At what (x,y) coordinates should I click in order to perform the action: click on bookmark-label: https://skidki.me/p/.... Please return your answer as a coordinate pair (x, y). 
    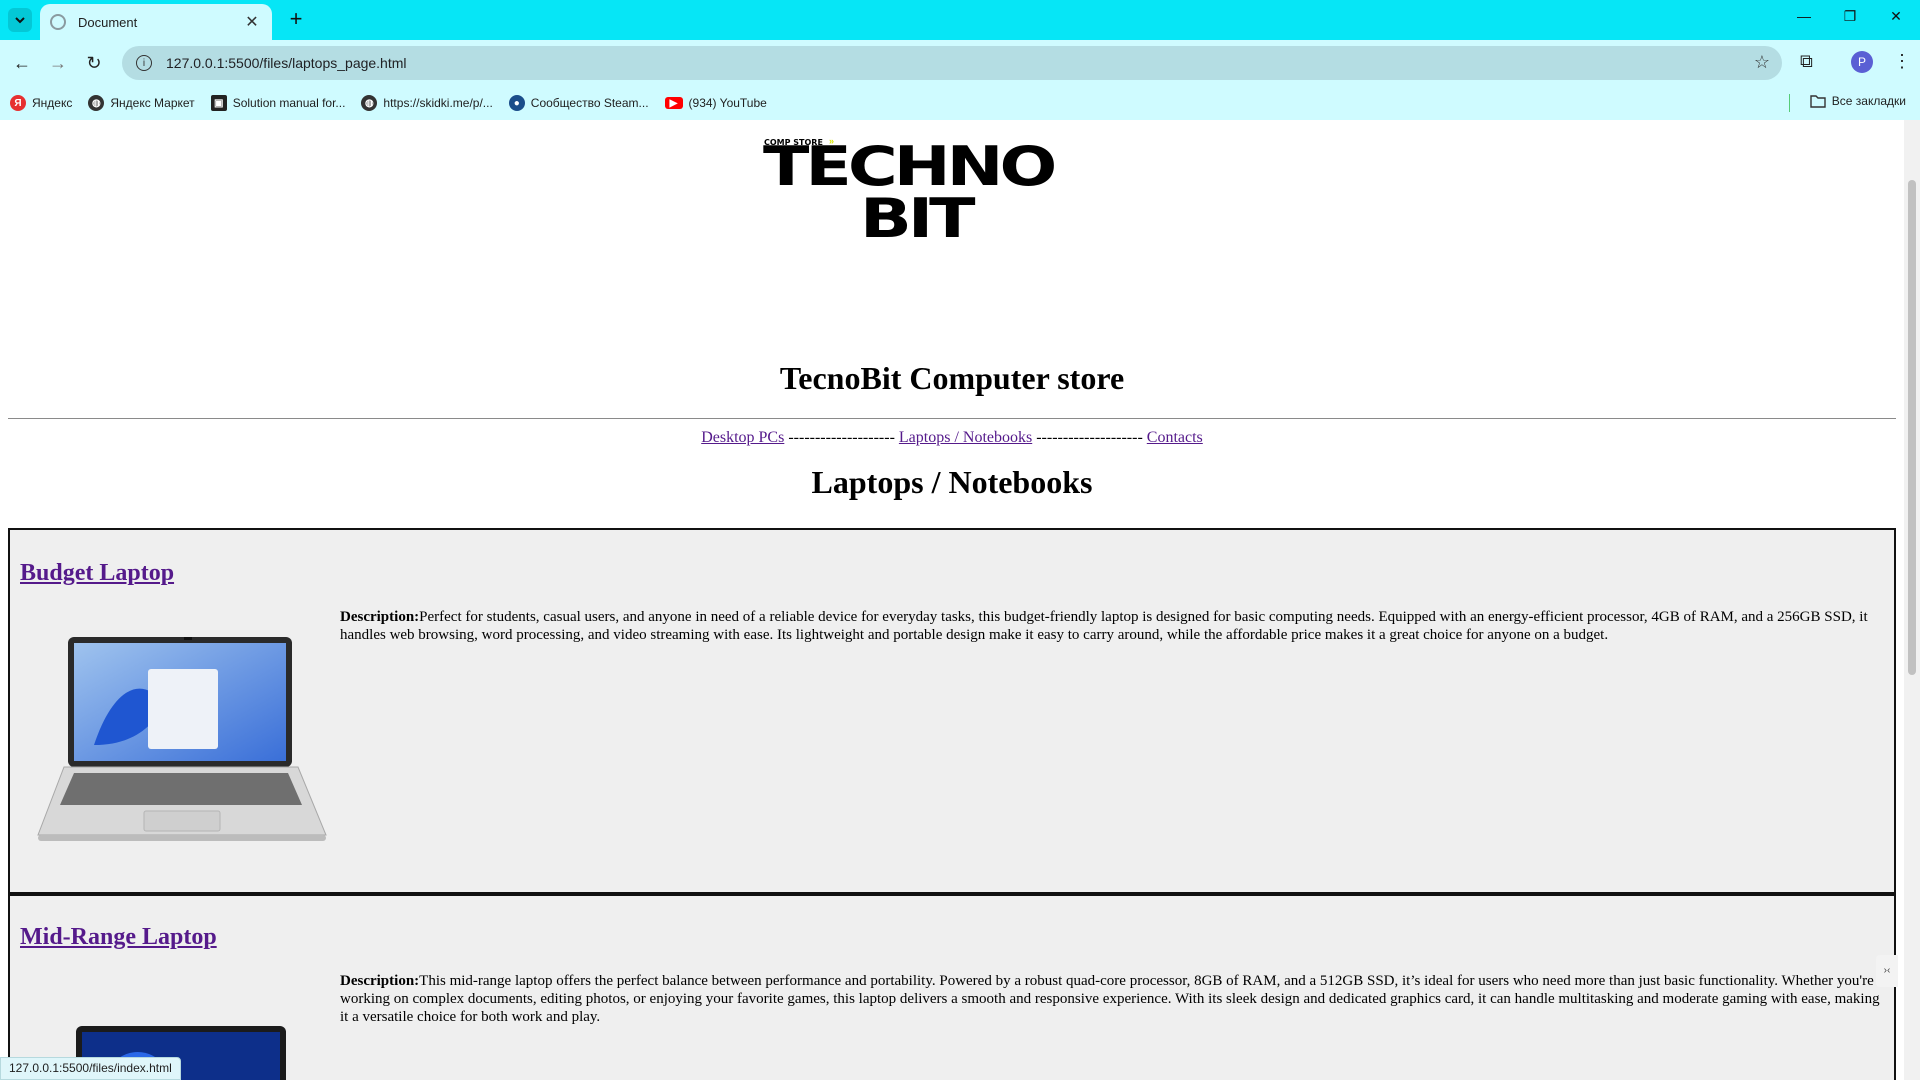
    Looking at the image, I should click on (438, 103).